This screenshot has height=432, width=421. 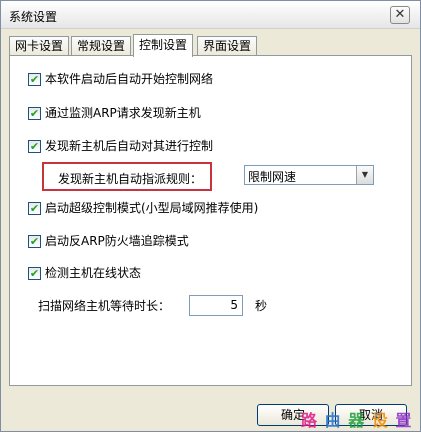 I want to click on option-label: 启动反ARP防火墙追踪模式, so click(x=117, y=241).